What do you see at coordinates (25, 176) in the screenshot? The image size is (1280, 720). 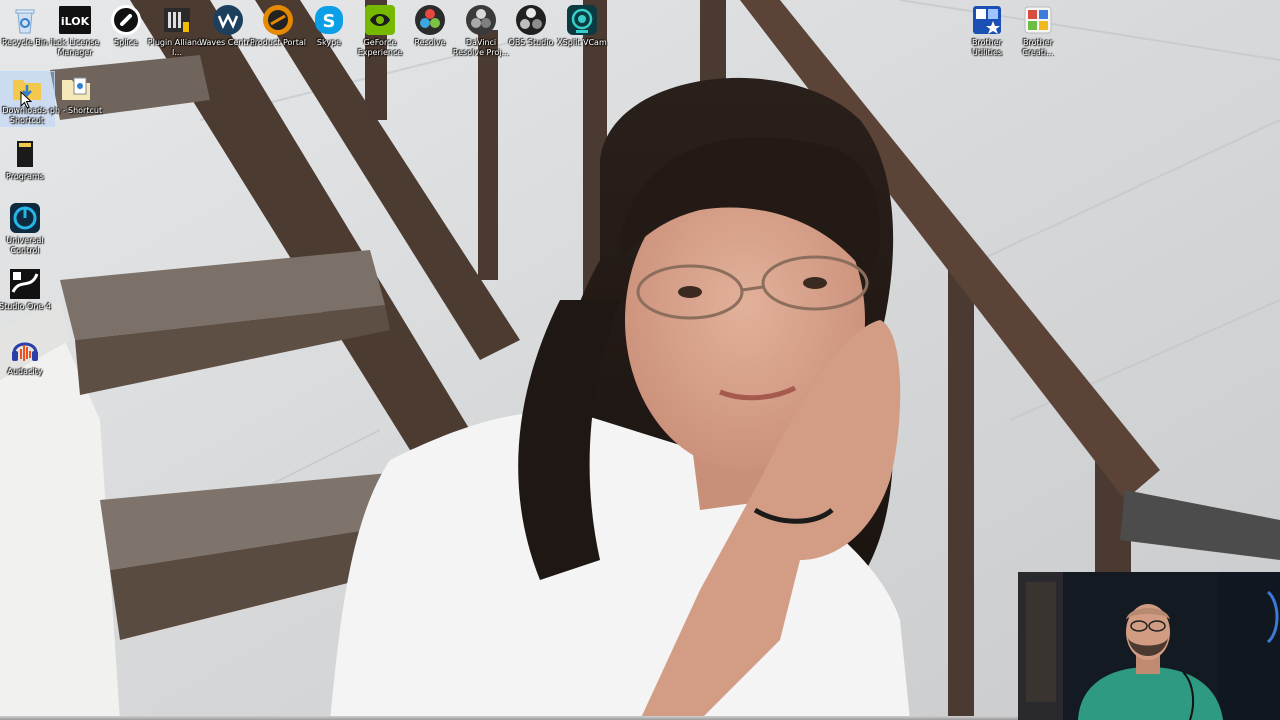 I see `desktop-icon-label: Programs` at bounding box center [25, 176].